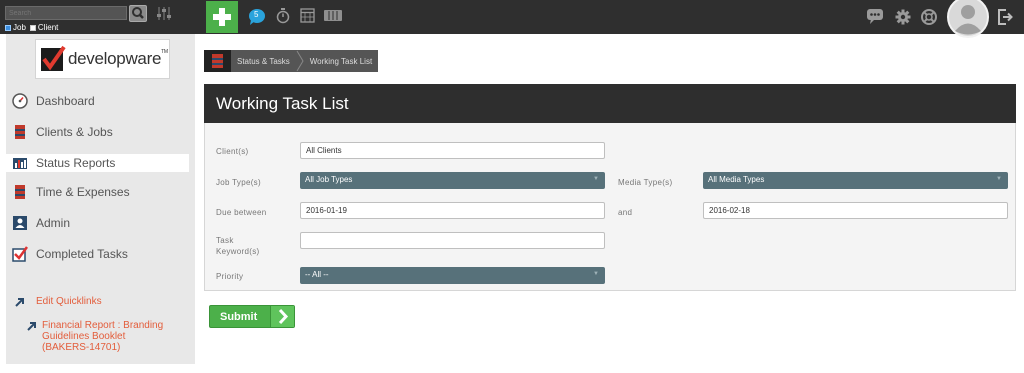  I want to click on checkbox-icon, so click(20, 254).